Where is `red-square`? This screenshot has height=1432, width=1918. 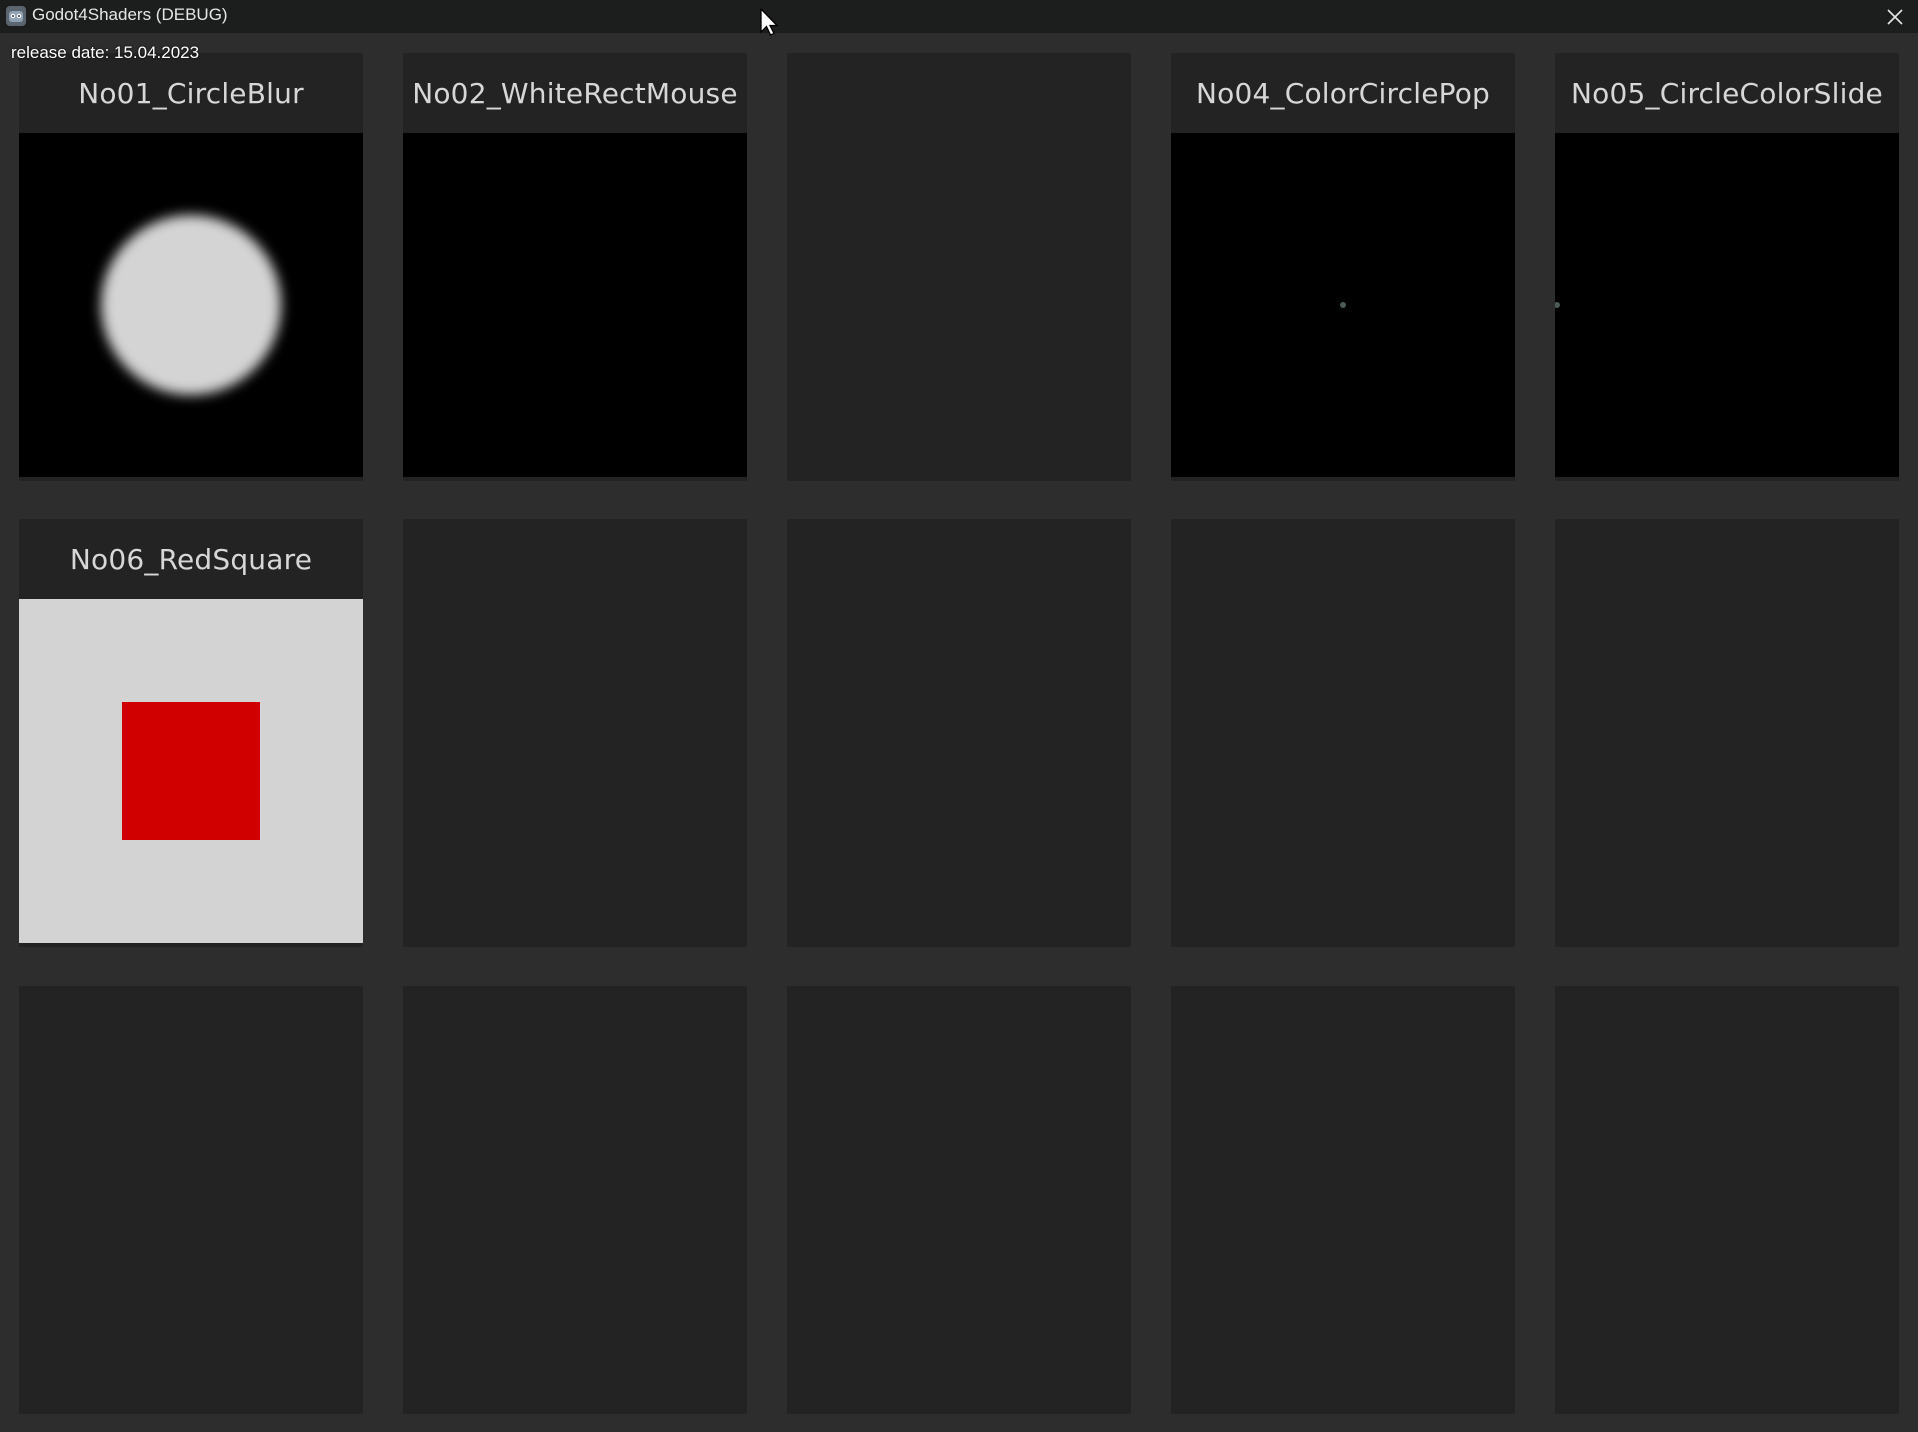
red-square is located at coordinates (191, 771).